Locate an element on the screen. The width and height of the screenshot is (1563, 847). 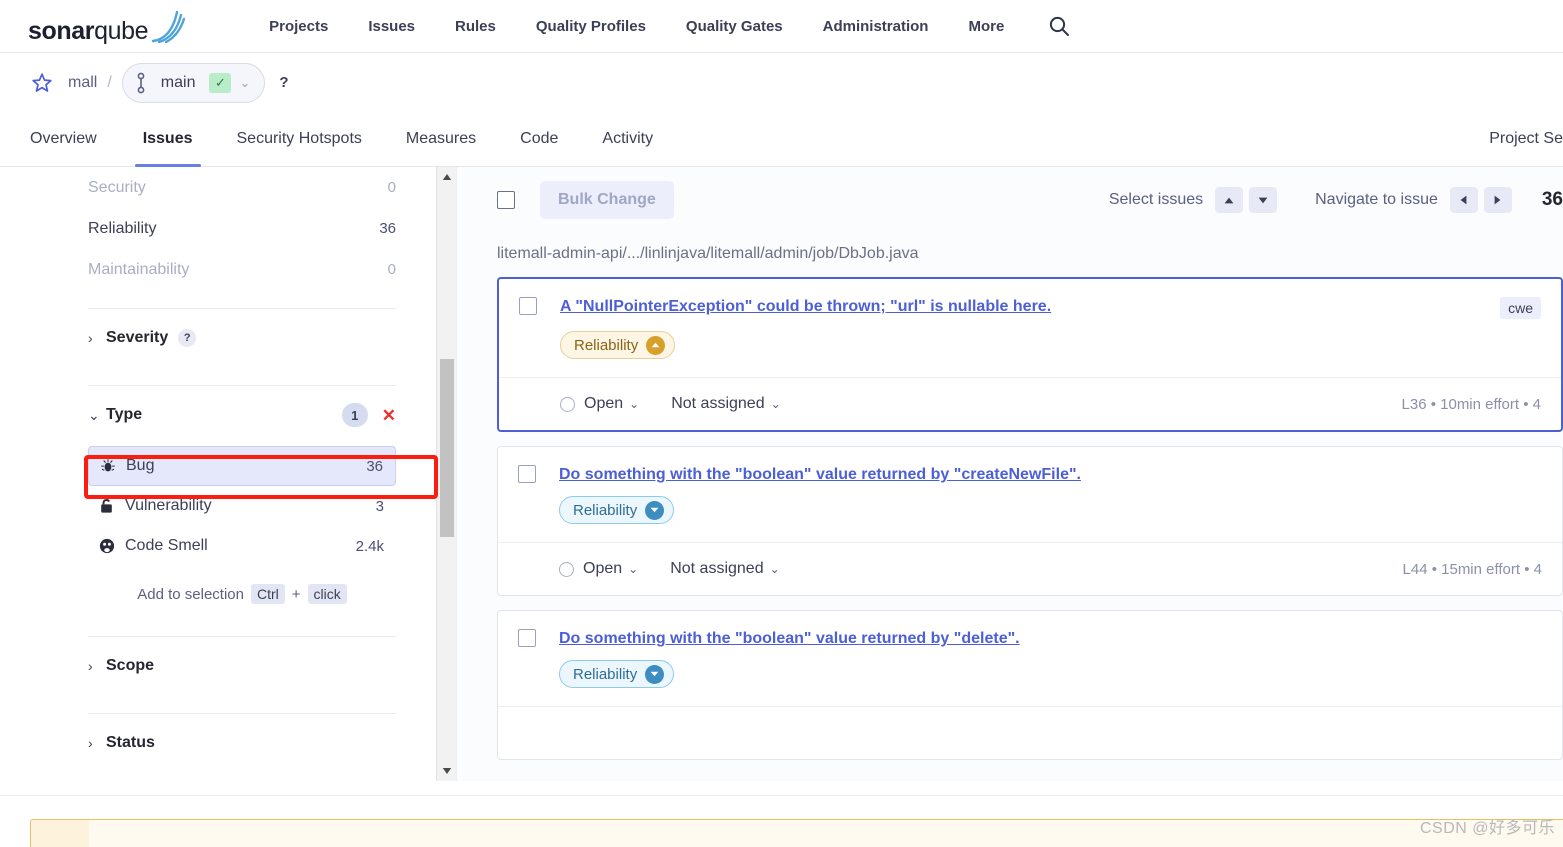
sidebar-scrollbar-thumb is located at coordinates (447, 448).